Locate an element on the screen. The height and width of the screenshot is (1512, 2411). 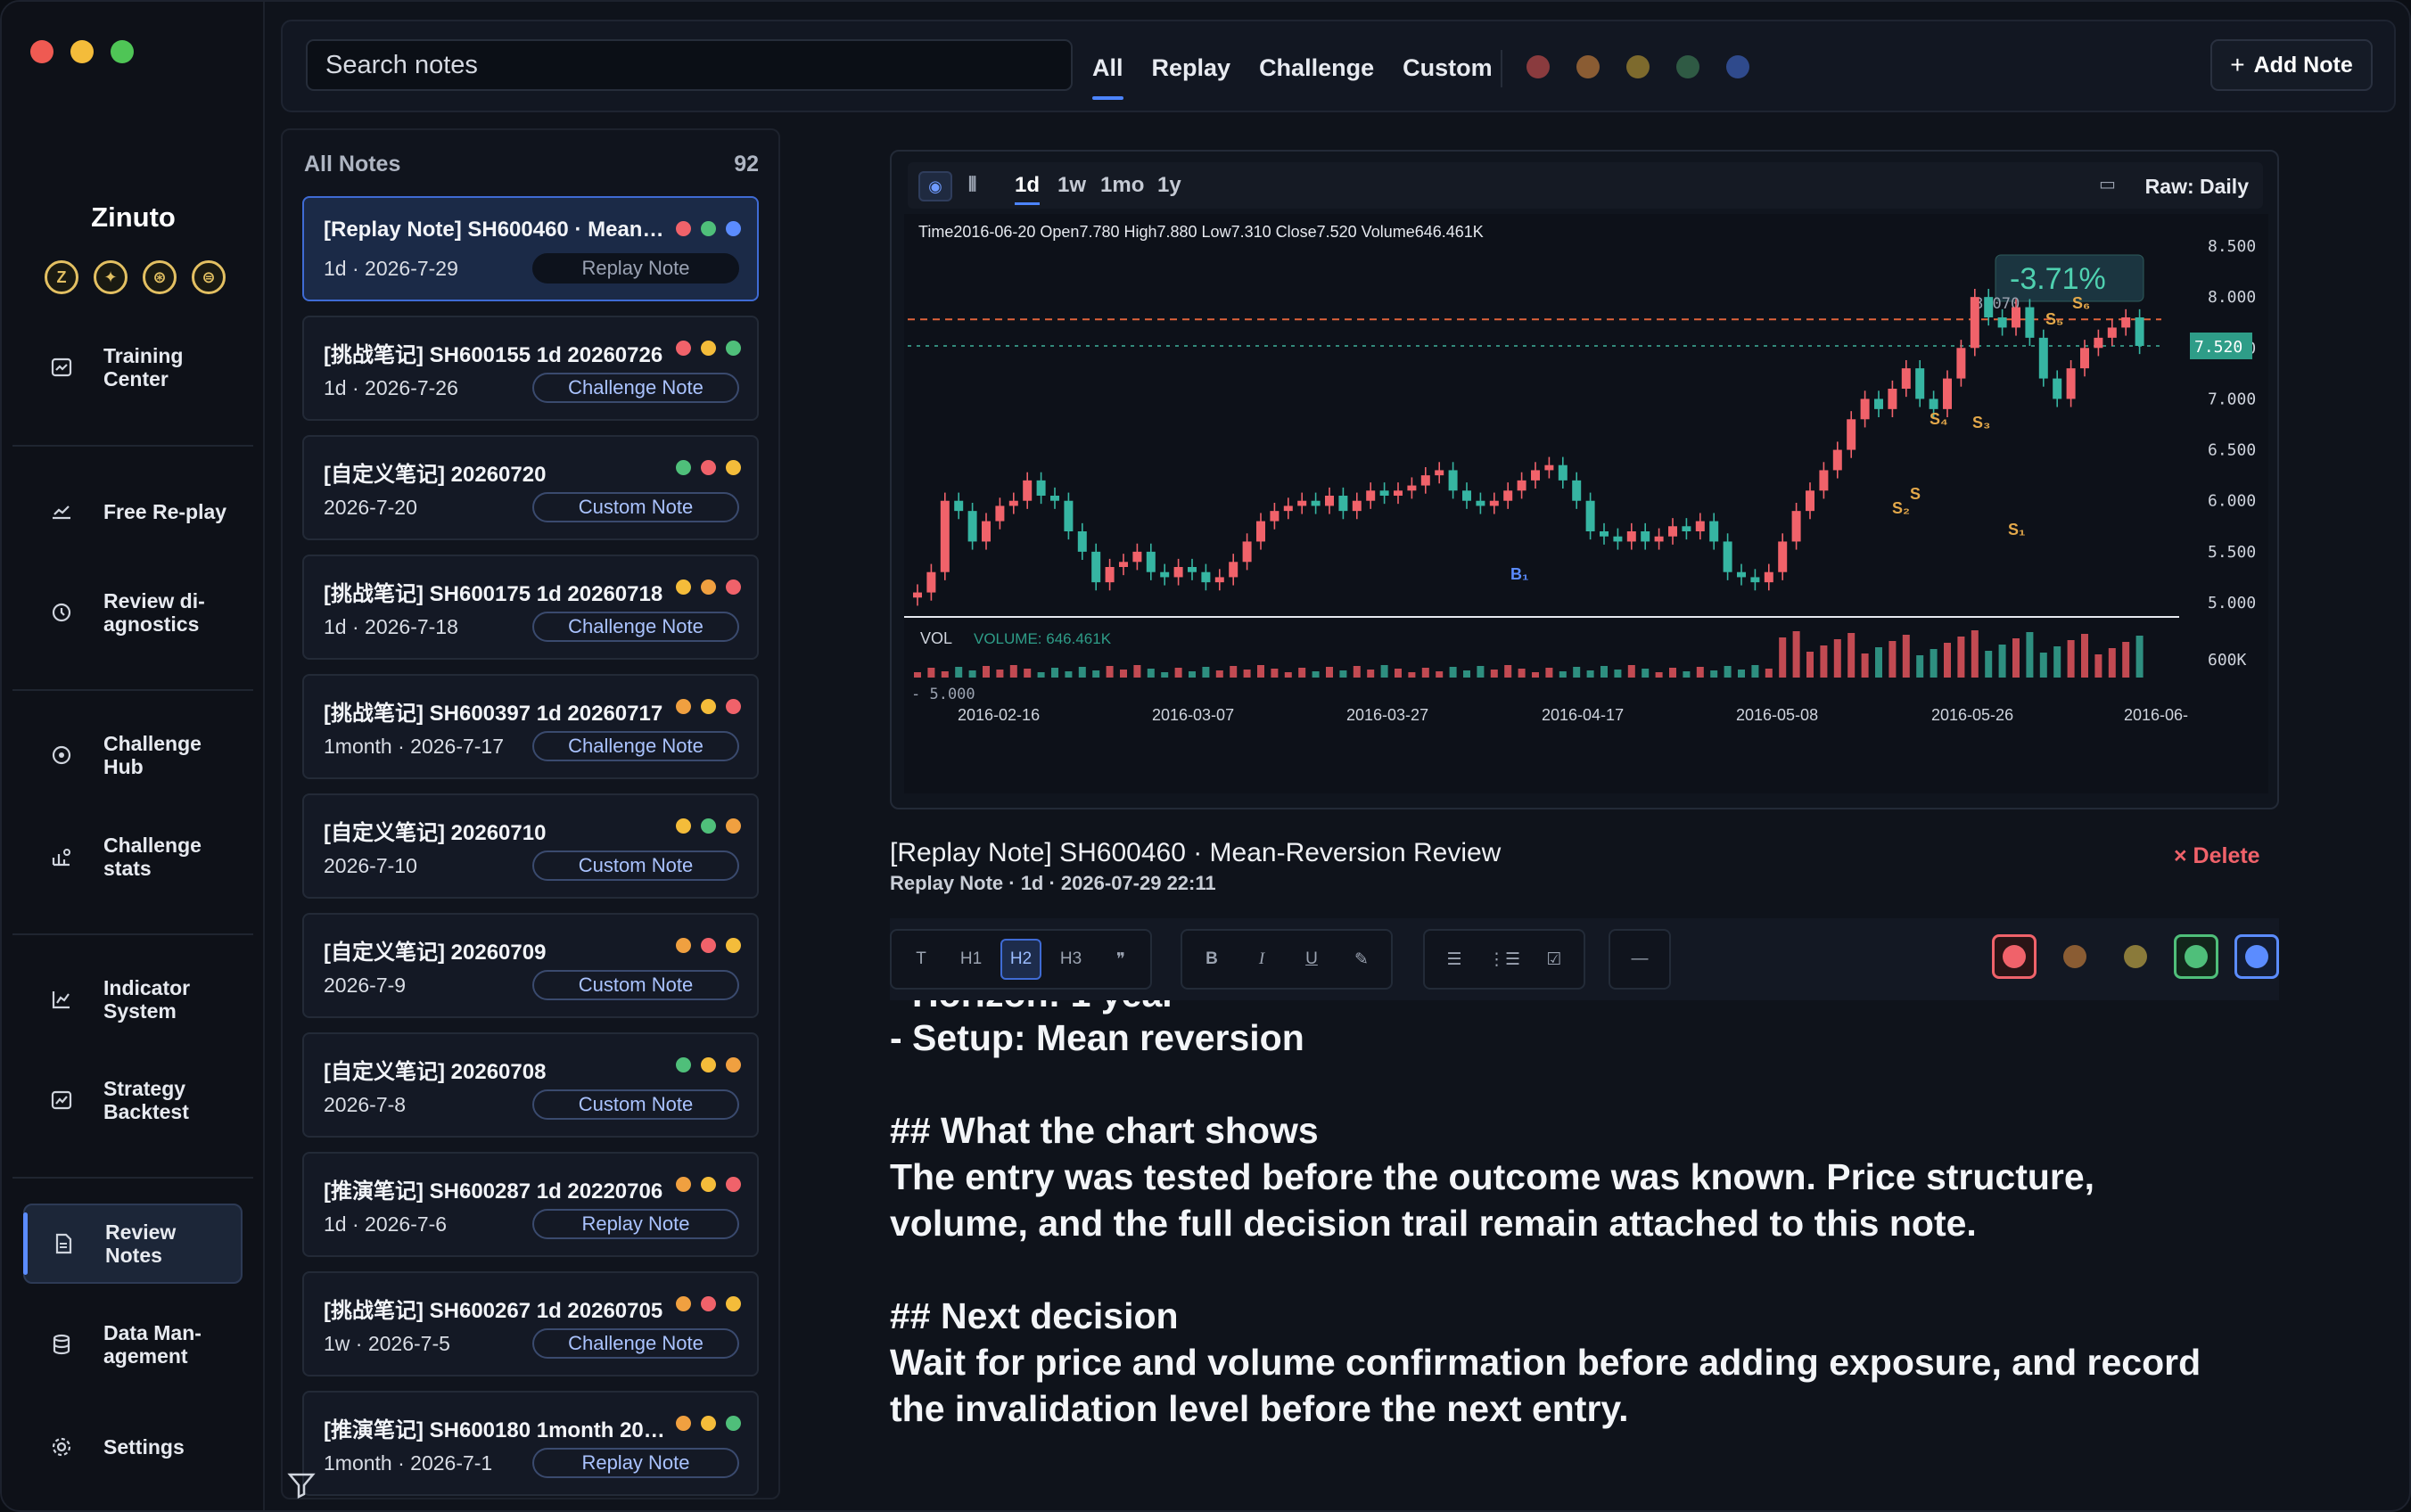
quote-button: ❞ is located at coordinates (1120, 959).